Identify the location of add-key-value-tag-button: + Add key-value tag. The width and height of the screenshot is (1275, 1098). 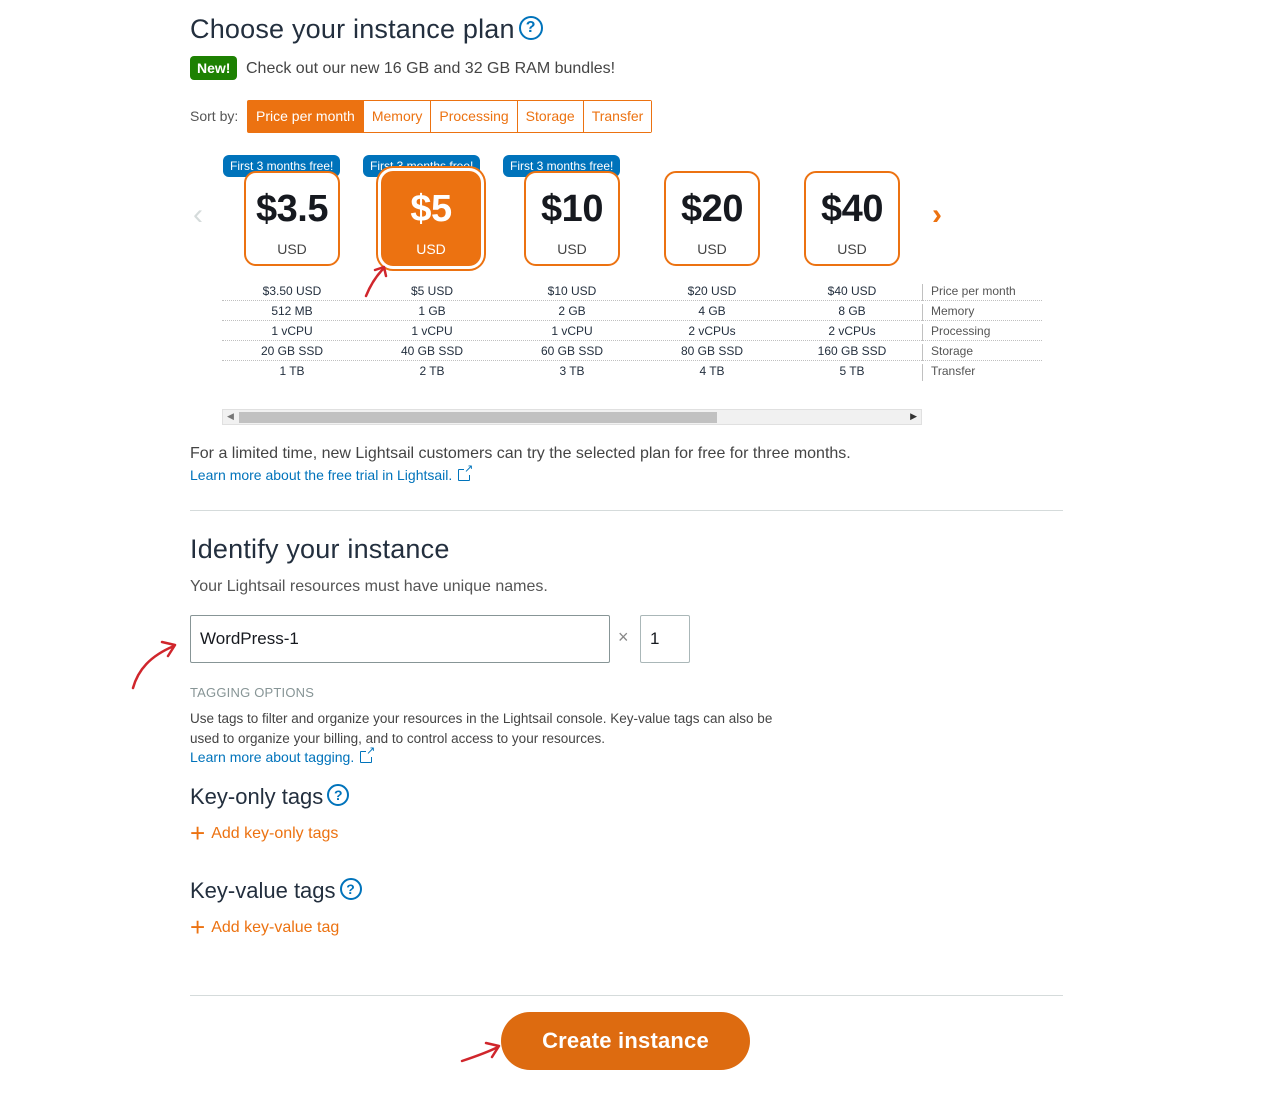
(265, 927).